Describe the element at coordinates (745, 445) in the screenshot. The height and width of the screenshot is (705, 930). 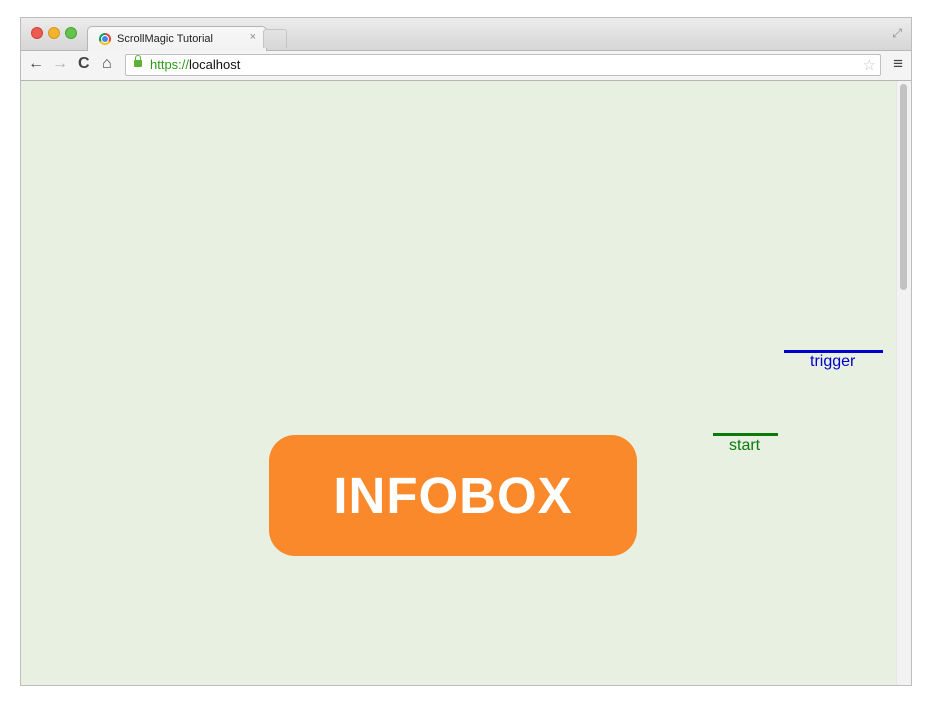
I see `start-label: start` at that location.